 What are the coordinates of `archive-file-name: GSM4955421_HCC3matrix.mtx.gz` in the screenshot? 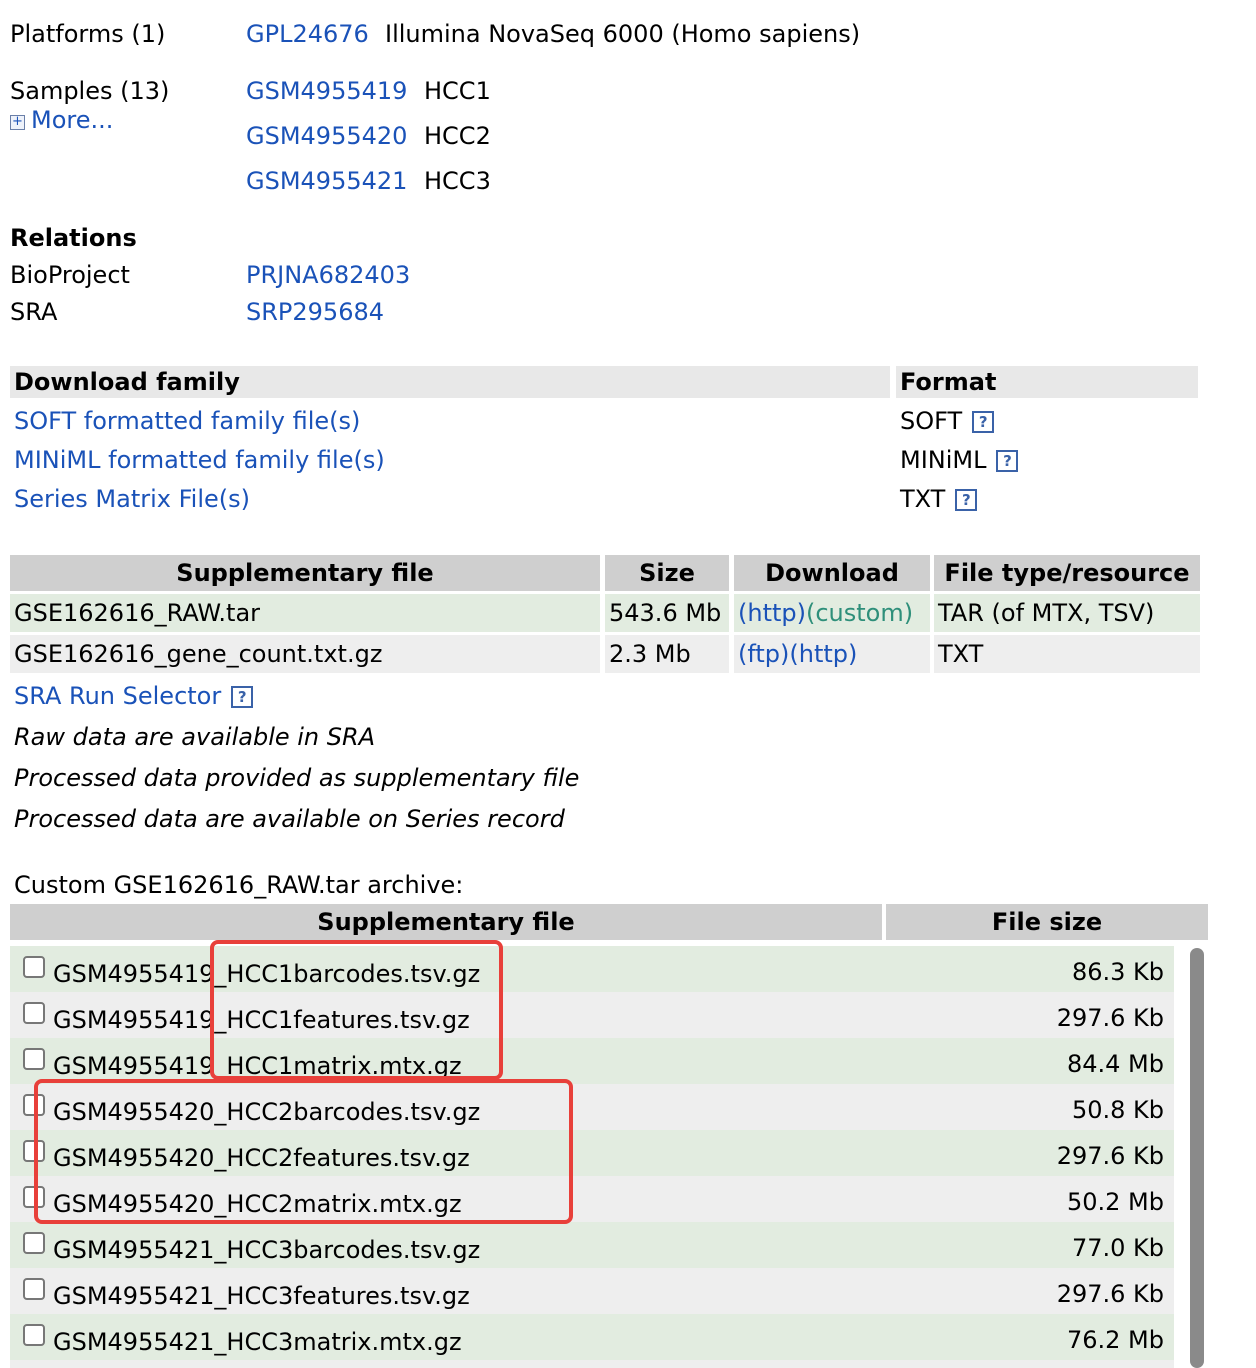 It's located at (257, 1342).